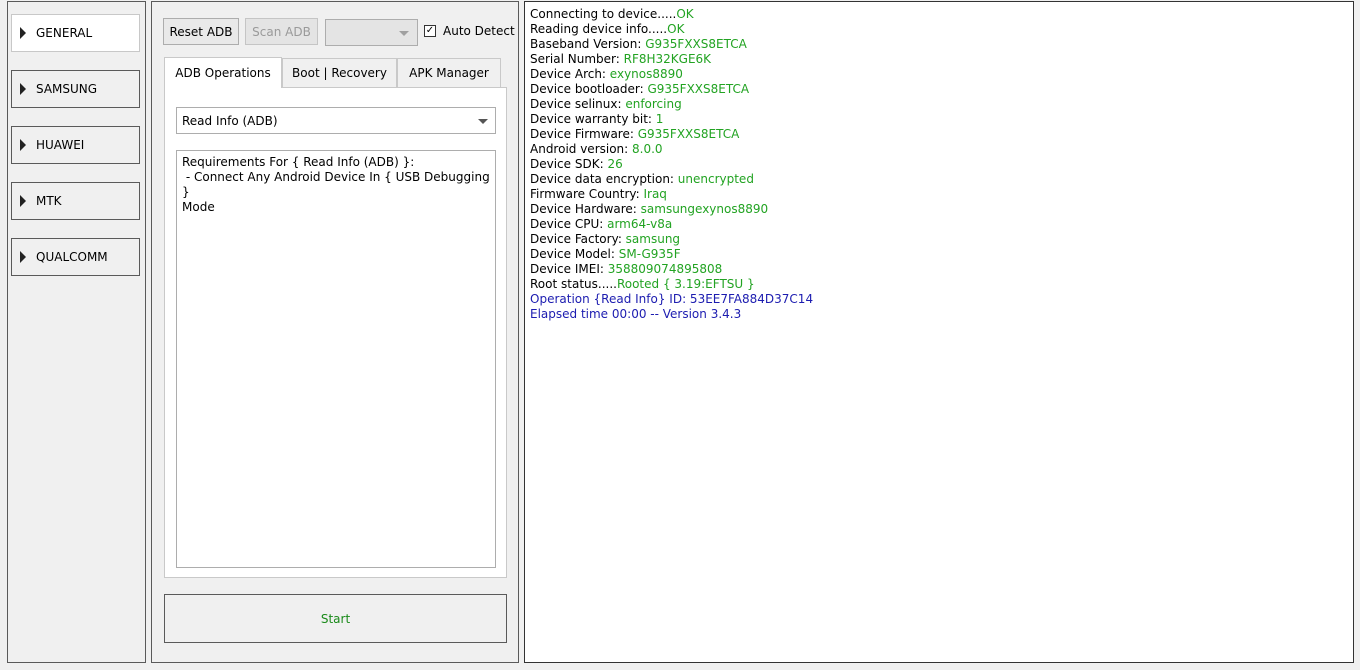 This screenshot has width=1360, height=670. Describe the element at coordinates (72, 257) in the screenshot. I see `sidebar-item-label: QUALCOMM` at that location.